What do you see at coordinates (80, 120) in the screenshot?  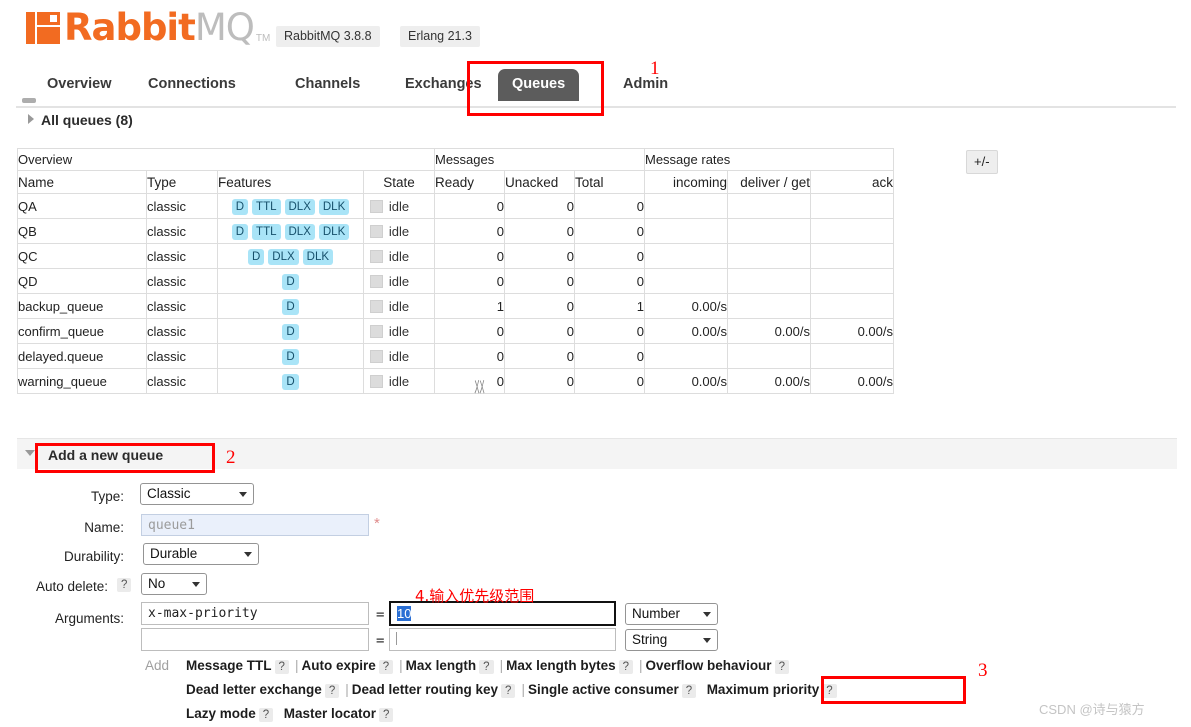 I see `all-queues-expander: All queues (8)` at bounding box center [80, 120].